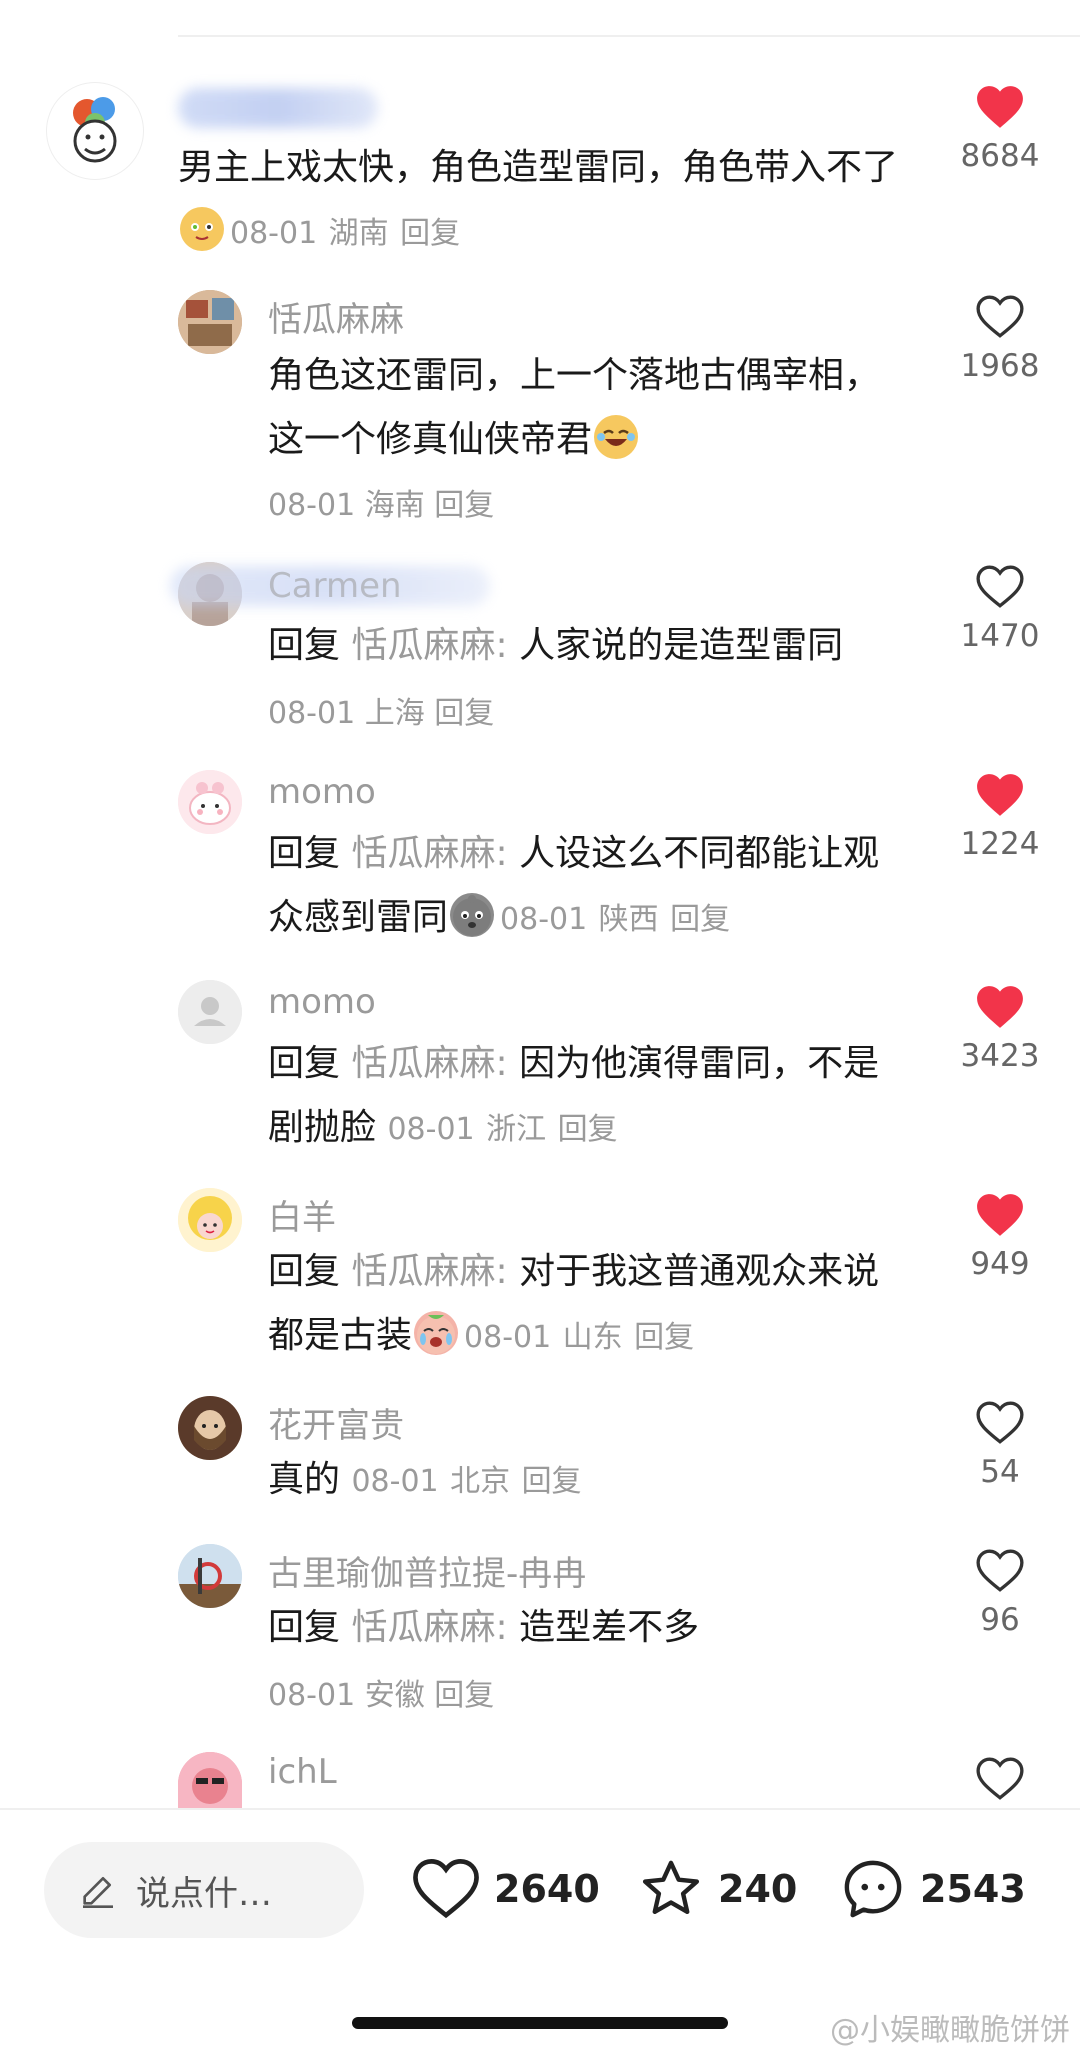  I want to click on comment-location: 海南, so click(394, 505).